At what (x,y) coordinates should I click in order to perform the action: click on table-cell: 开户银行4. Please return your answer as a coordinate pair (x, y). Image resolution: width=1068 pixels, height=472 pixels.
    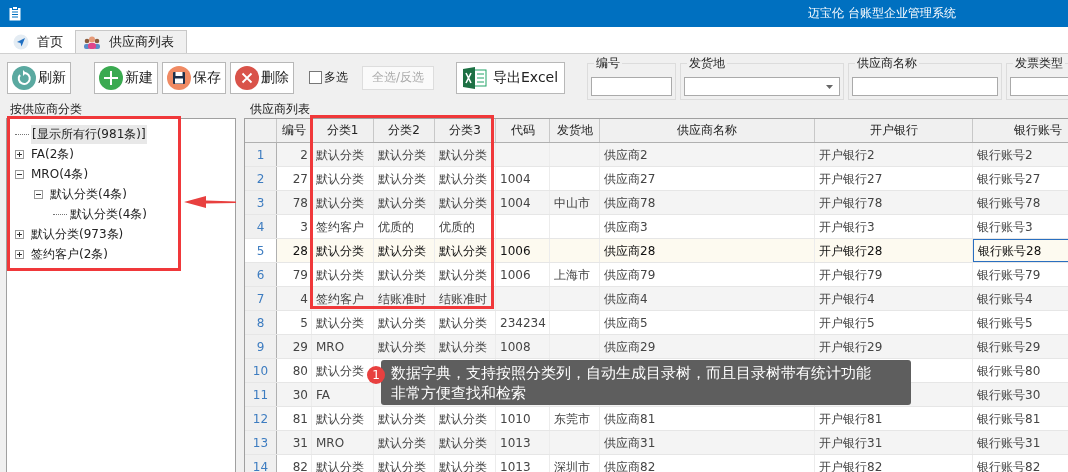
    Looking at the image, I should click on (847, 299).